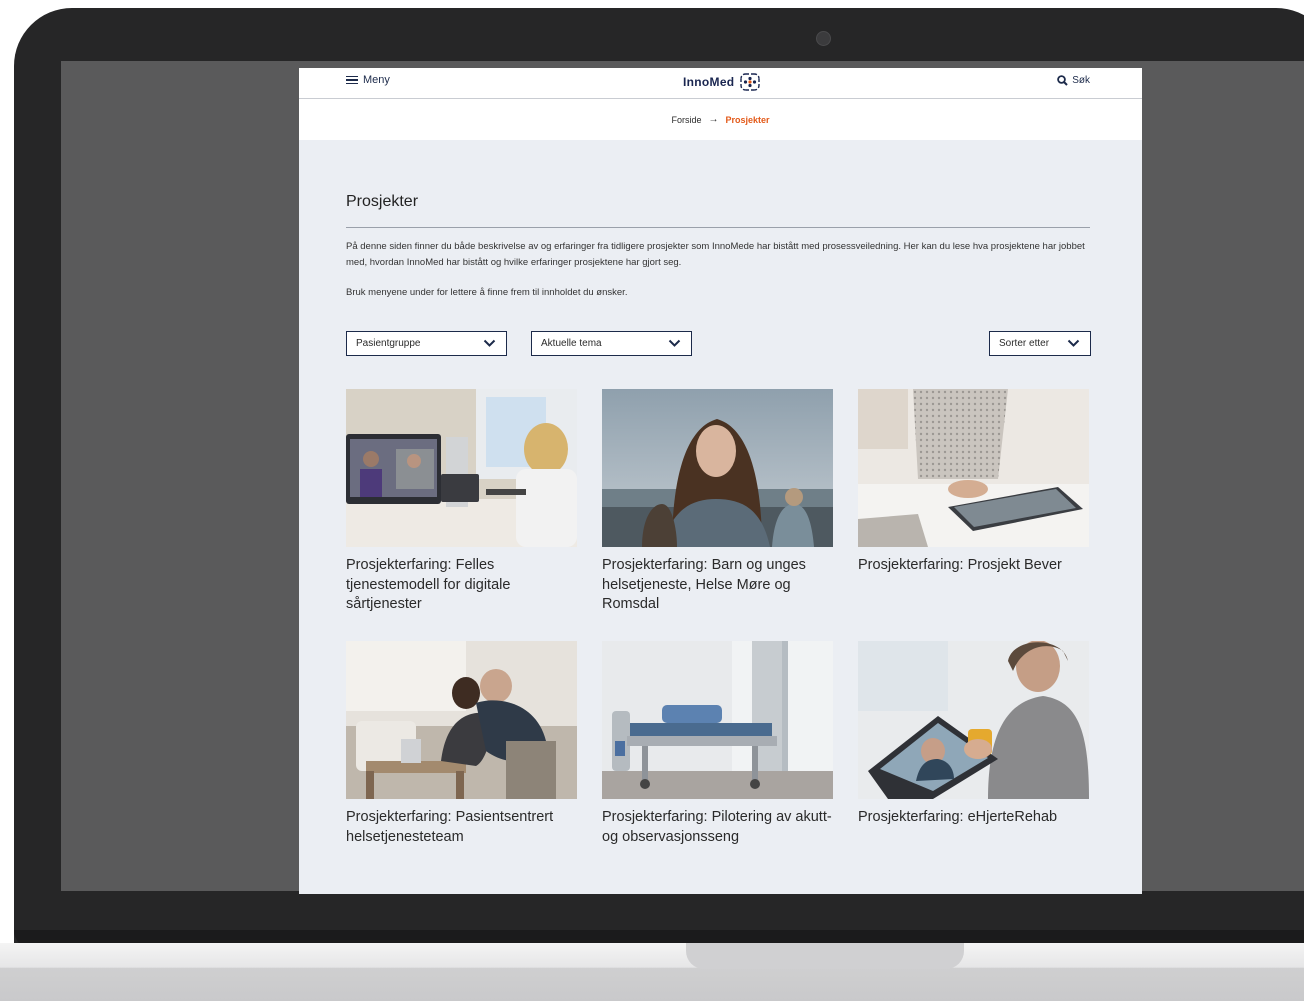 The height and width of the screenshot is (1001, 1304). I want to click on menu-label: Meny, so click(376, 80).